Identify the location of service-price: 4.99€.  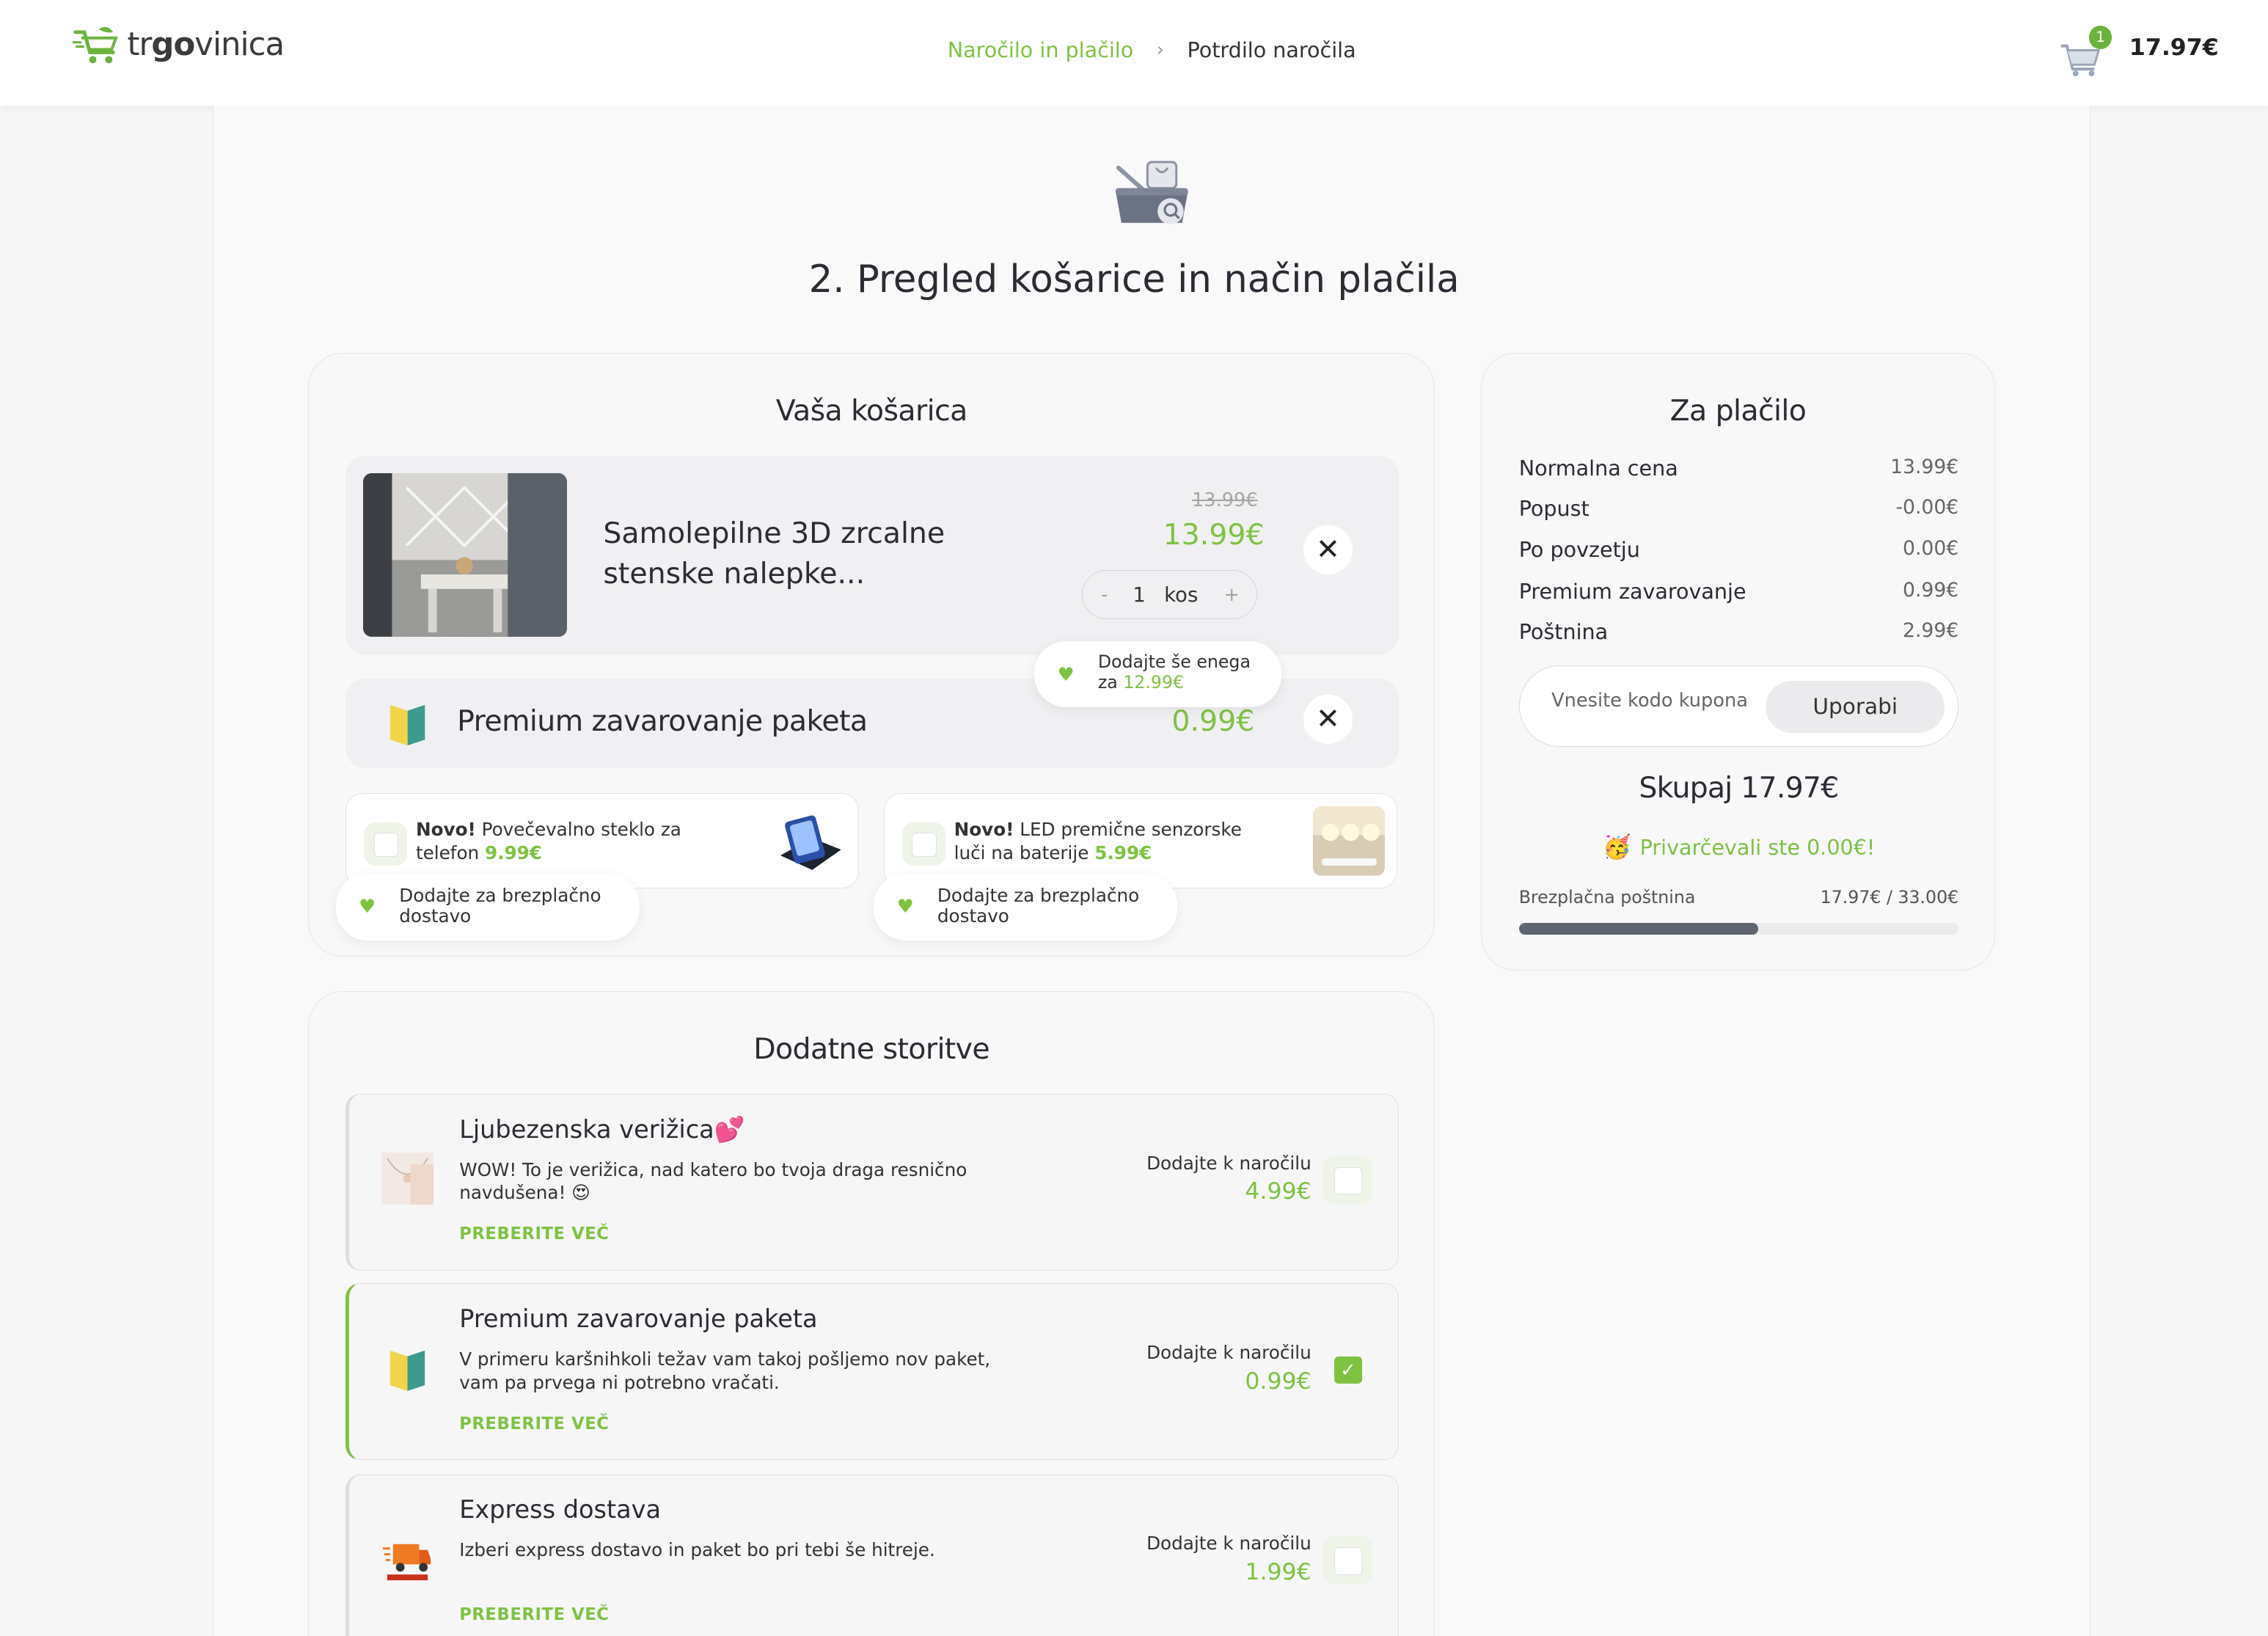
(1278, 1192).